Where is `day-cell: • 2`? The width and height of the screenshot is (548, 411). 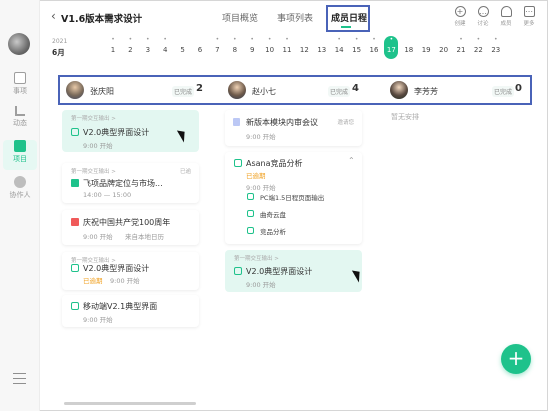 day-cell: • 2 is located at coordinates (130, 45).